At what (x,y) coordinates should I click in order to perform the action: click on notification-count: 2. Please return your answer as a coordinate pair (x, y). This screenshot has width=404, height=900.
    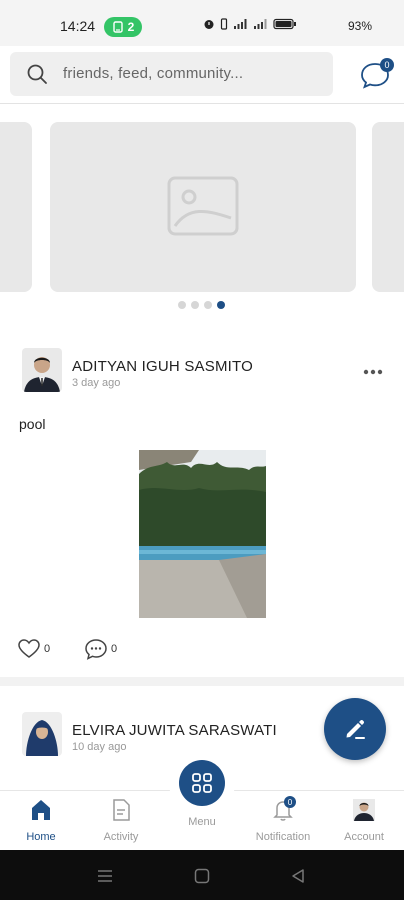
    Looking at the image, I should click on (131, 27).